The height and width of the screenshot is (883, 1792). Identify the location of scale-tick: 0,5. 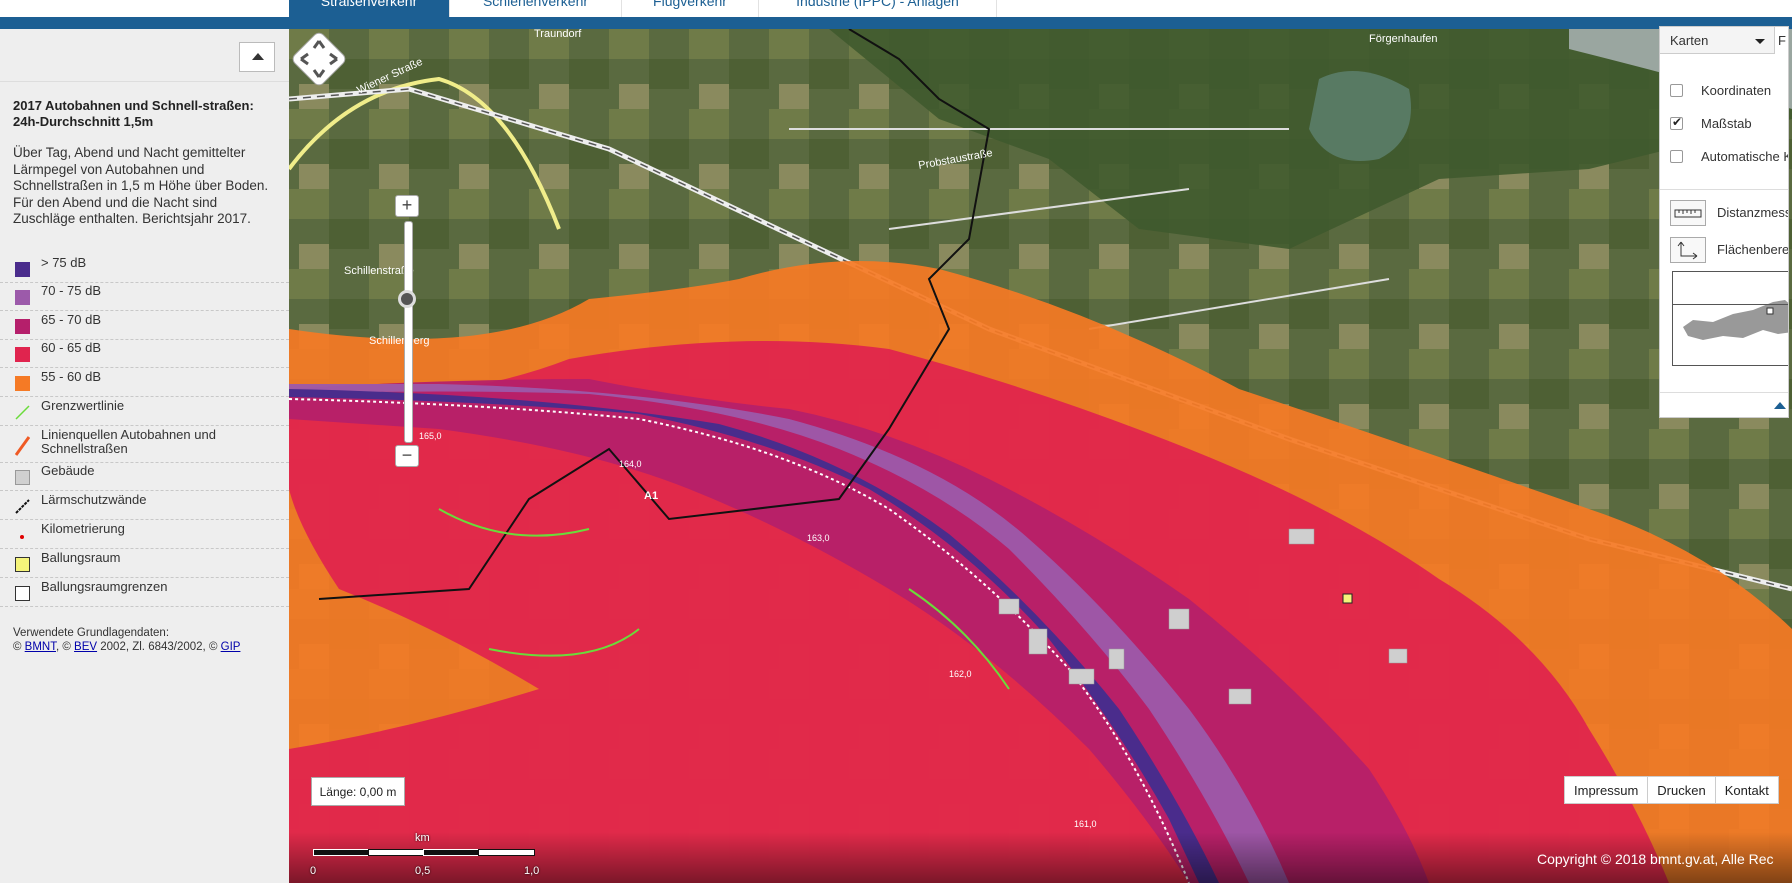
(423, 871).